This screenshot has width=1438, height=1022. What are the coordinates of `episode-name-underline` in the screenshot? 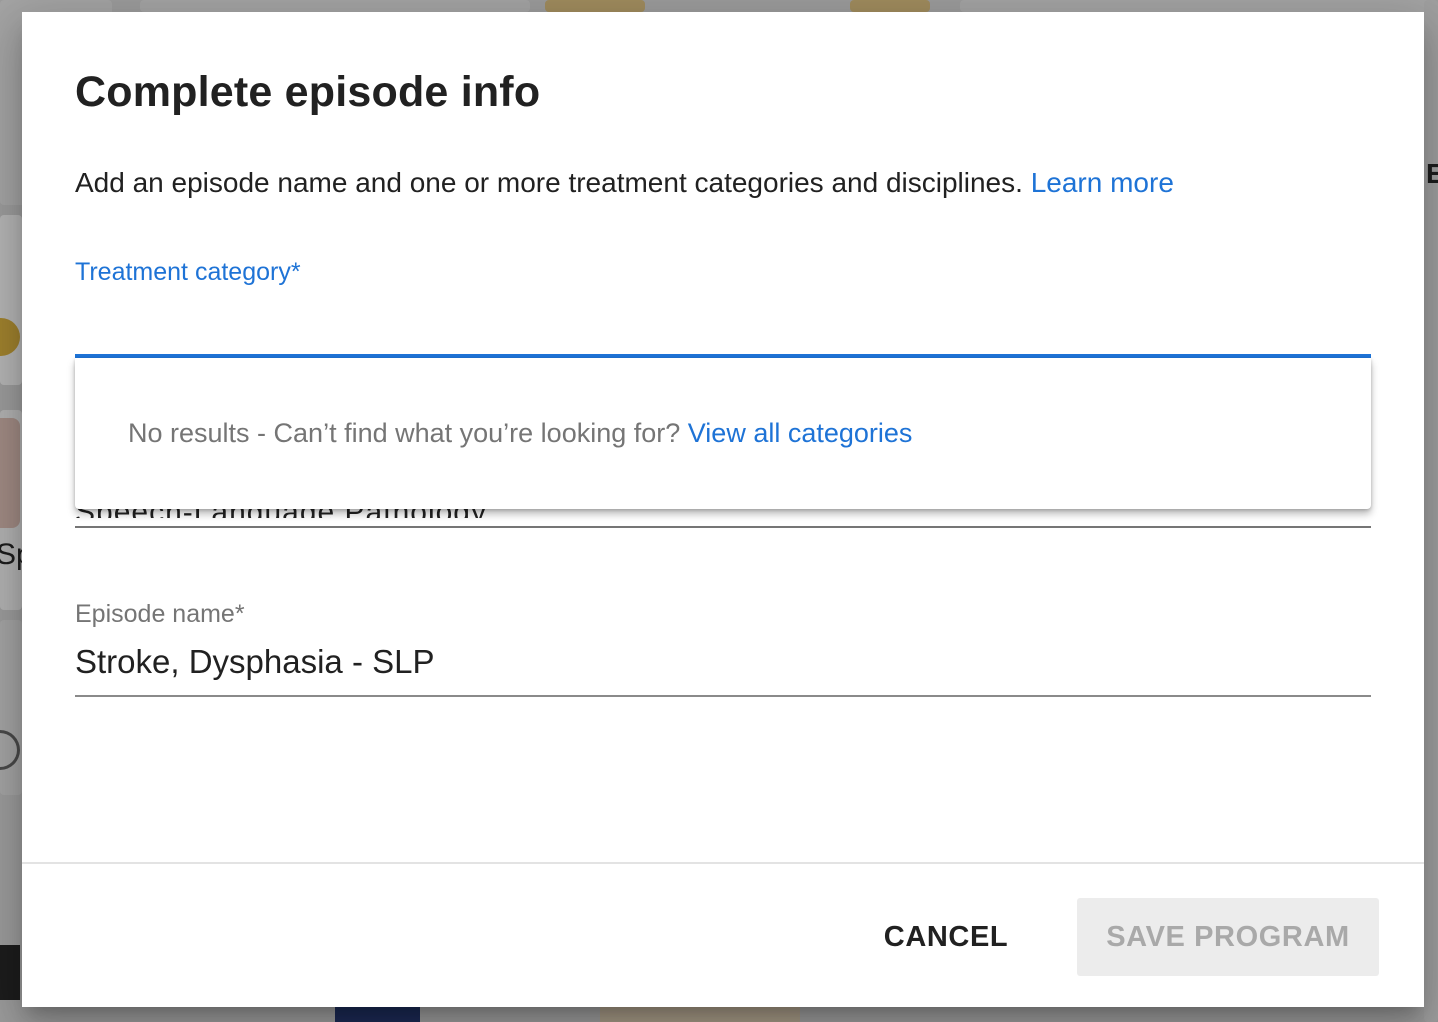 It's located at (723, 696).